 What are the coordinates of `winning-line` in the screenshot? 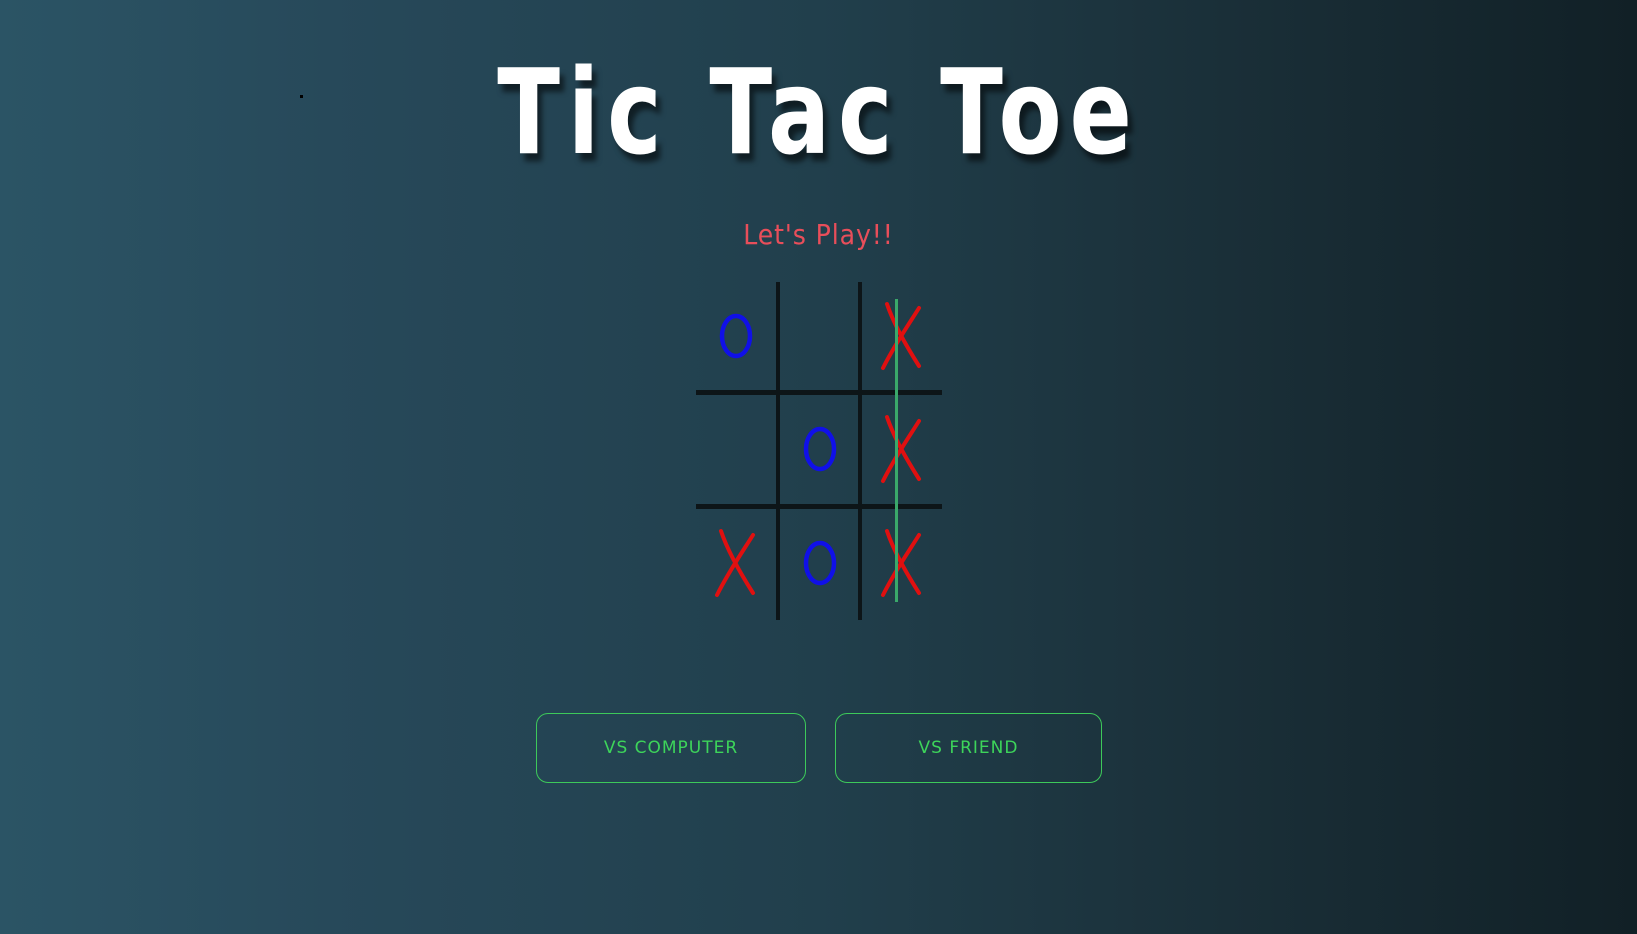 It's located at (896, 450).